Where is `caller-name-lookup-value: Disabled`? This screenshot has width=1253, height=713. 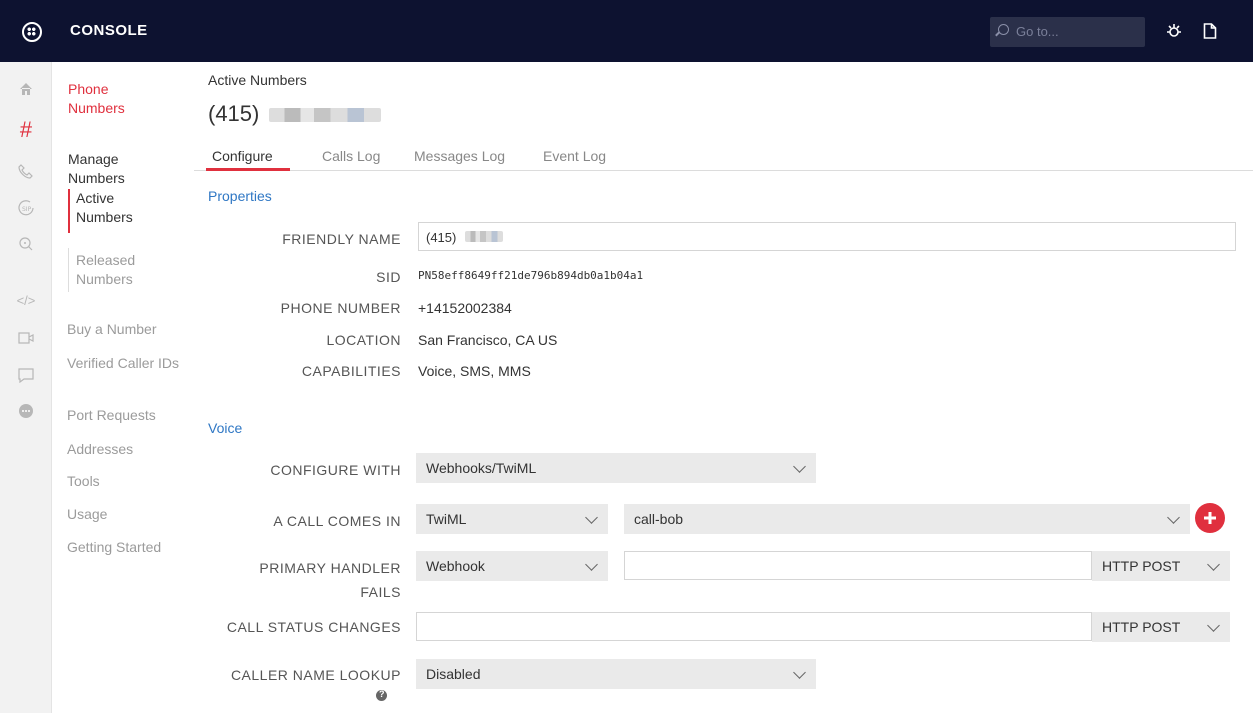 caller-name-lookup-value: Disabled is located at coordinates (453, 674).